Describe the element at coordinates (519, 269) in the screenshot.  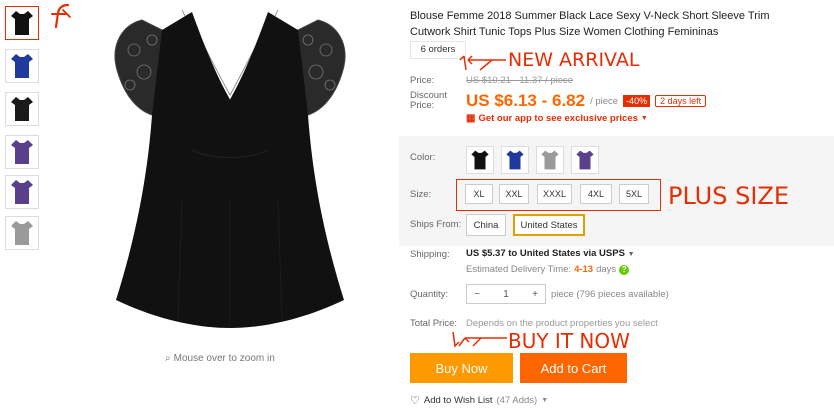
I see `delivery-prefix: Estimated Delivery Time:` at that location.